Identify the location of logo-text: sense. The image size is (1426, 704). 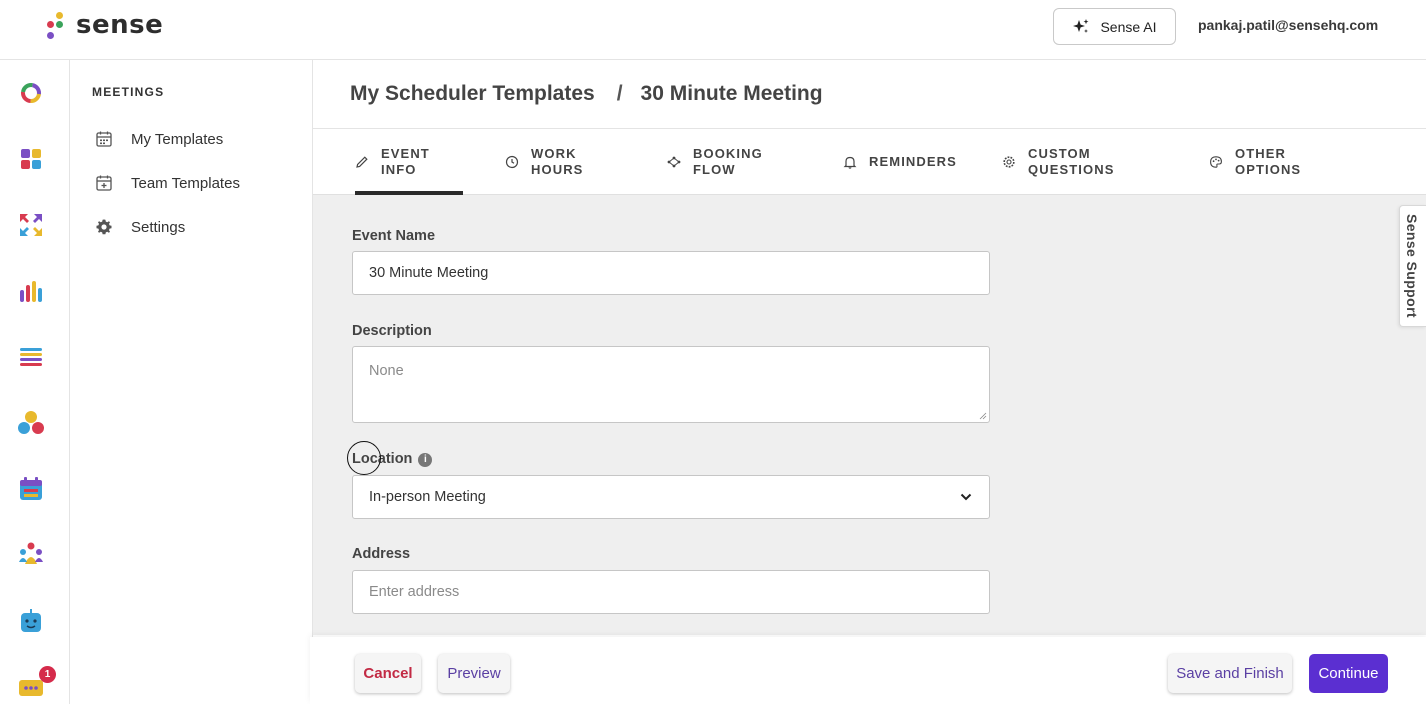
(120, 25).